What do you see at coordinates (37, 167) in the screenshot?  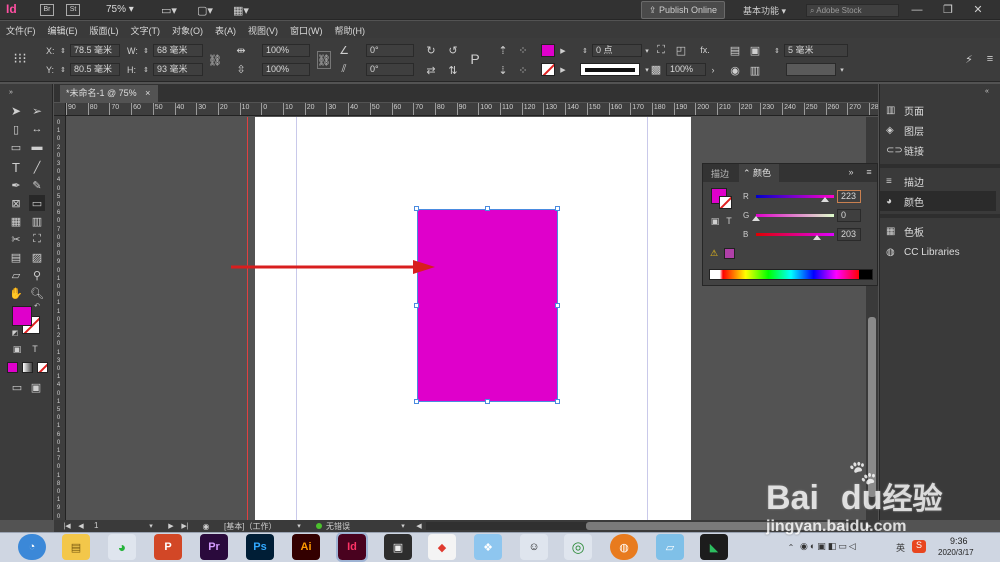 I see `line-tool-icon: ╱` at bounding box center [37, 167].